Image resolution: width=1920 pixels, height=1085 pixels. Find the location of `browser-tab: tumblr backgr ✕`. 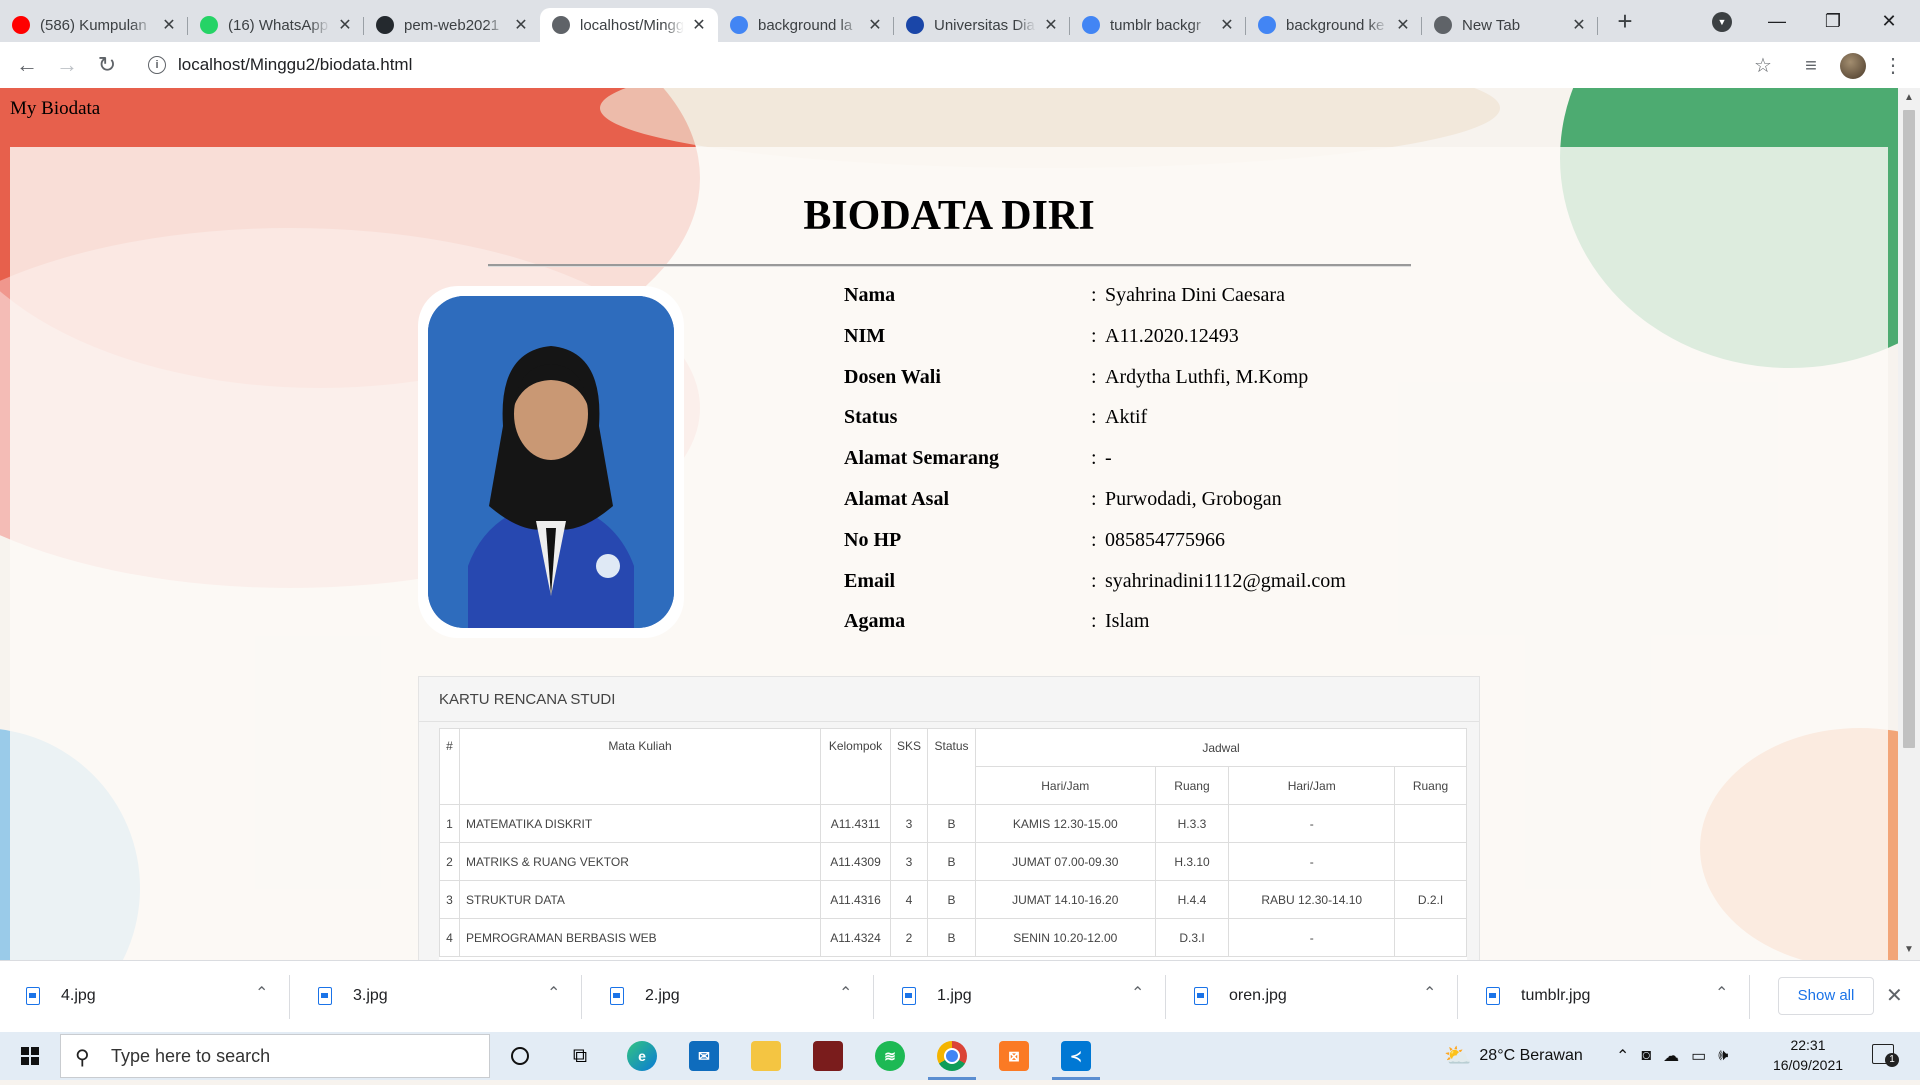

browser-tab: tumblr backgr ✕ is located at coordinates (1158, 25).